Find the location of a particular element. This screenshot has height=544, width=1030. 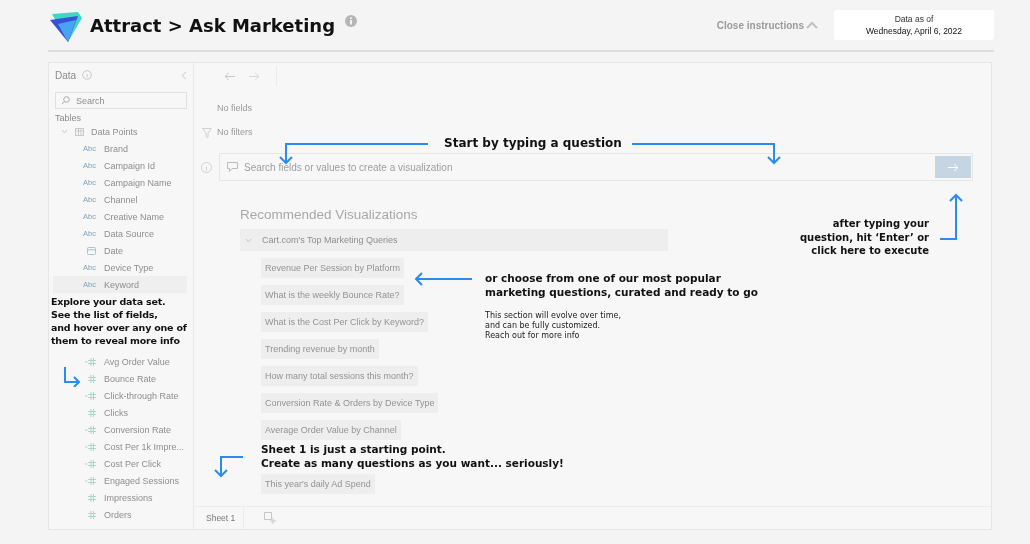

annotation-text: or choose from one of our most popular marketing questions, curated and ready to go is located at coordinates (621, 285).